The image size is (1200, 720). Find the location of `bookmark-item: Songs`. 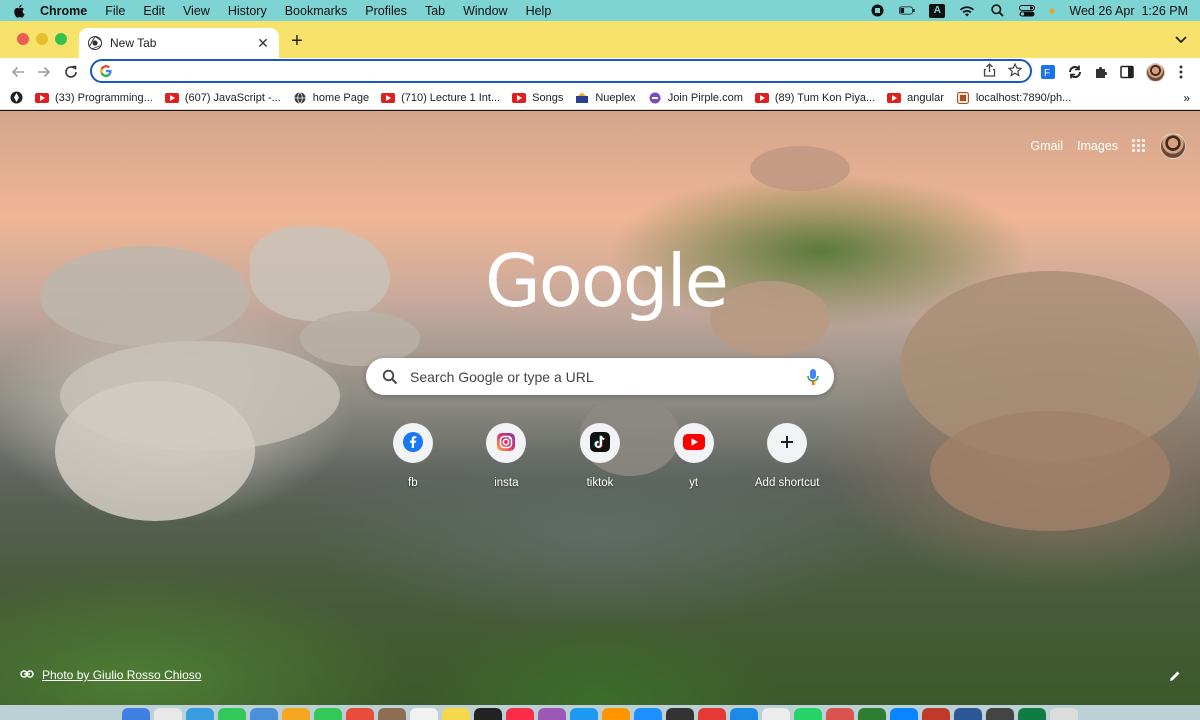

bookmark-item: Songs is located at coordinates (537, 98).